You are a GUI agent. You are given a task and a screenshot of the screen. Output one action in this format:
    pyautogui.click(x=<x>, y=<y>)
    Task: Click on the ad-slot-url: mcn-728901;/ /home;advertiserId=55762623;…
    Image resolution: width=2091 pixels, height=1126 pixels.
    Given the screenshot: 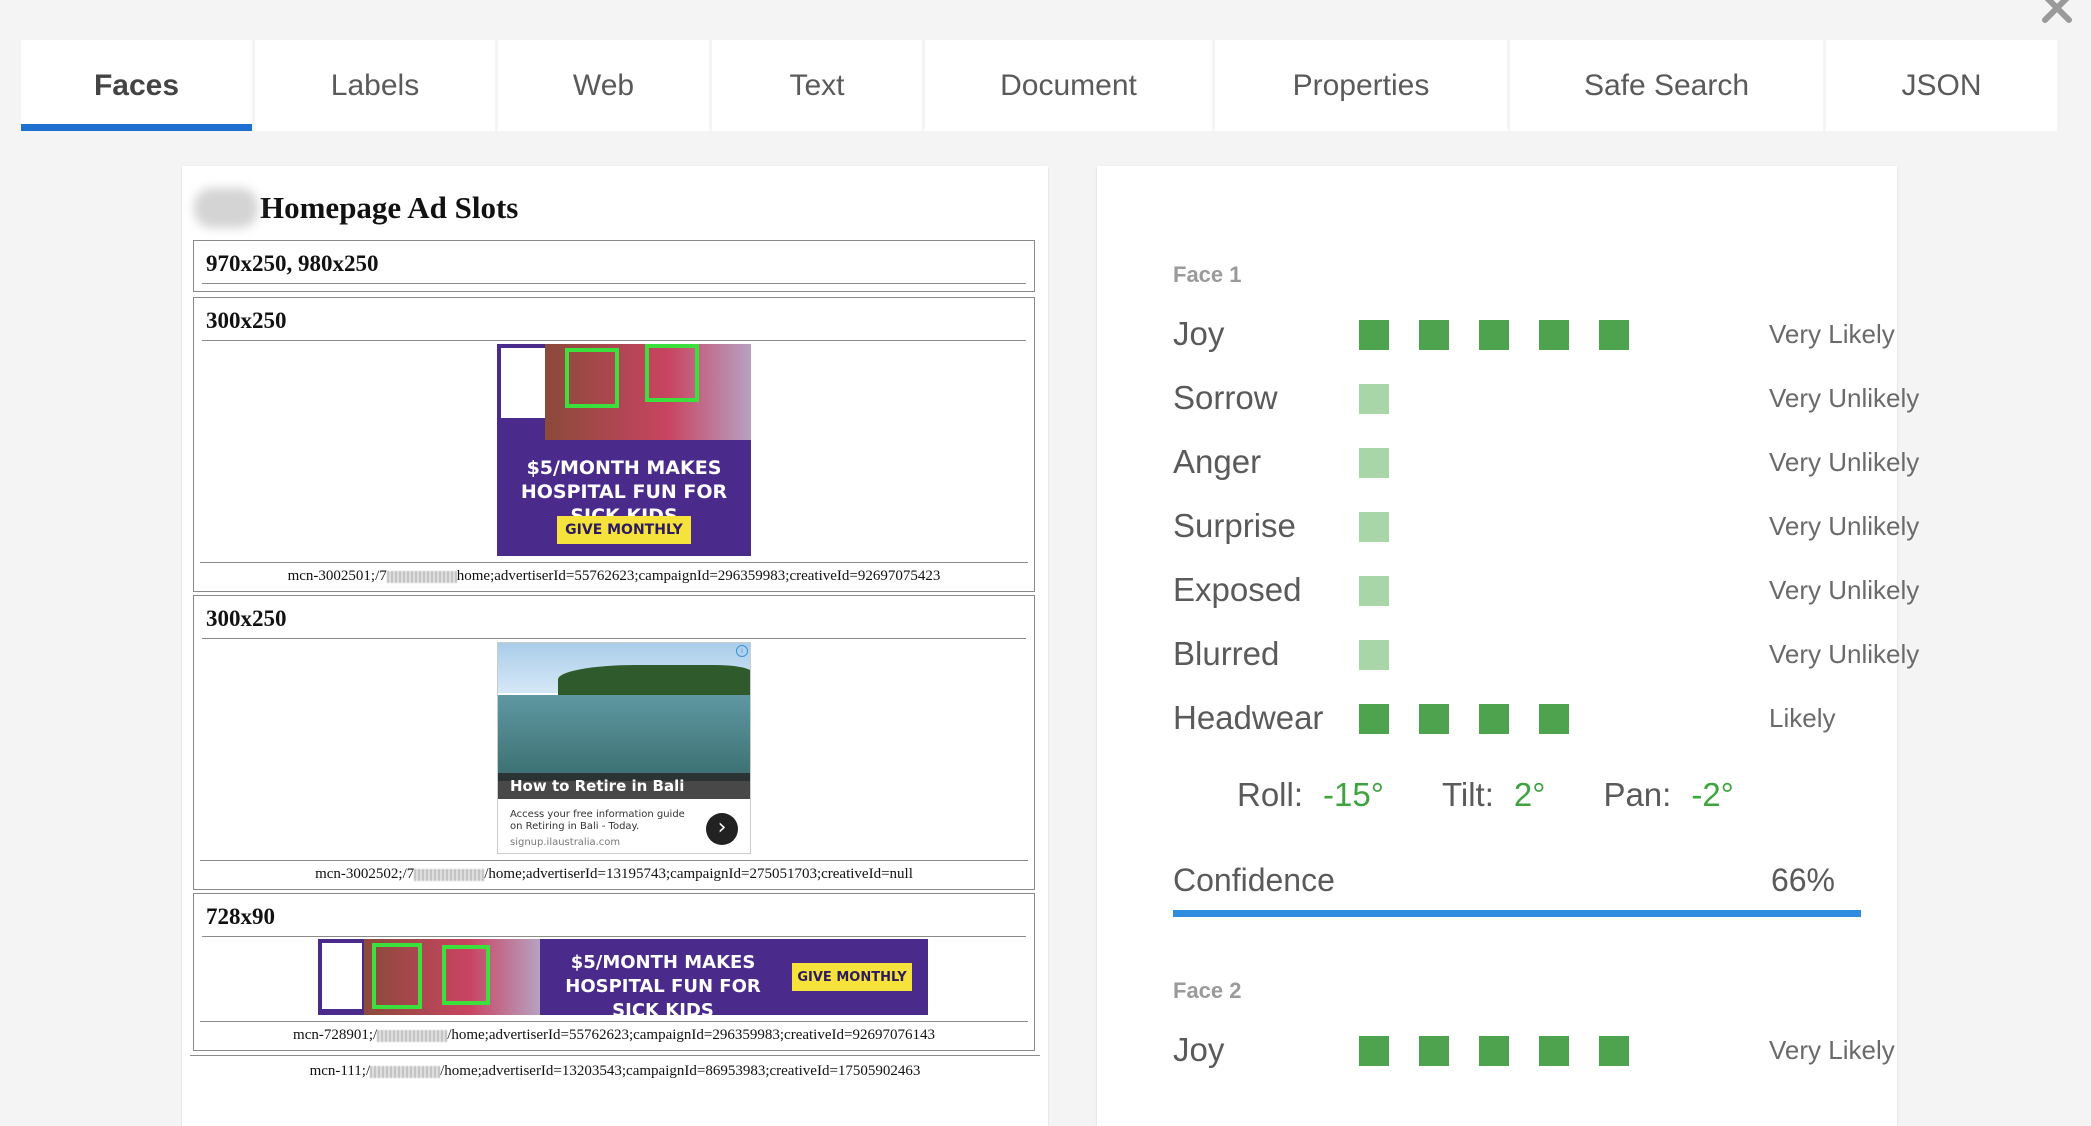 What is the action you would take?
    pyautogui.click(x=614, y=1035)
    